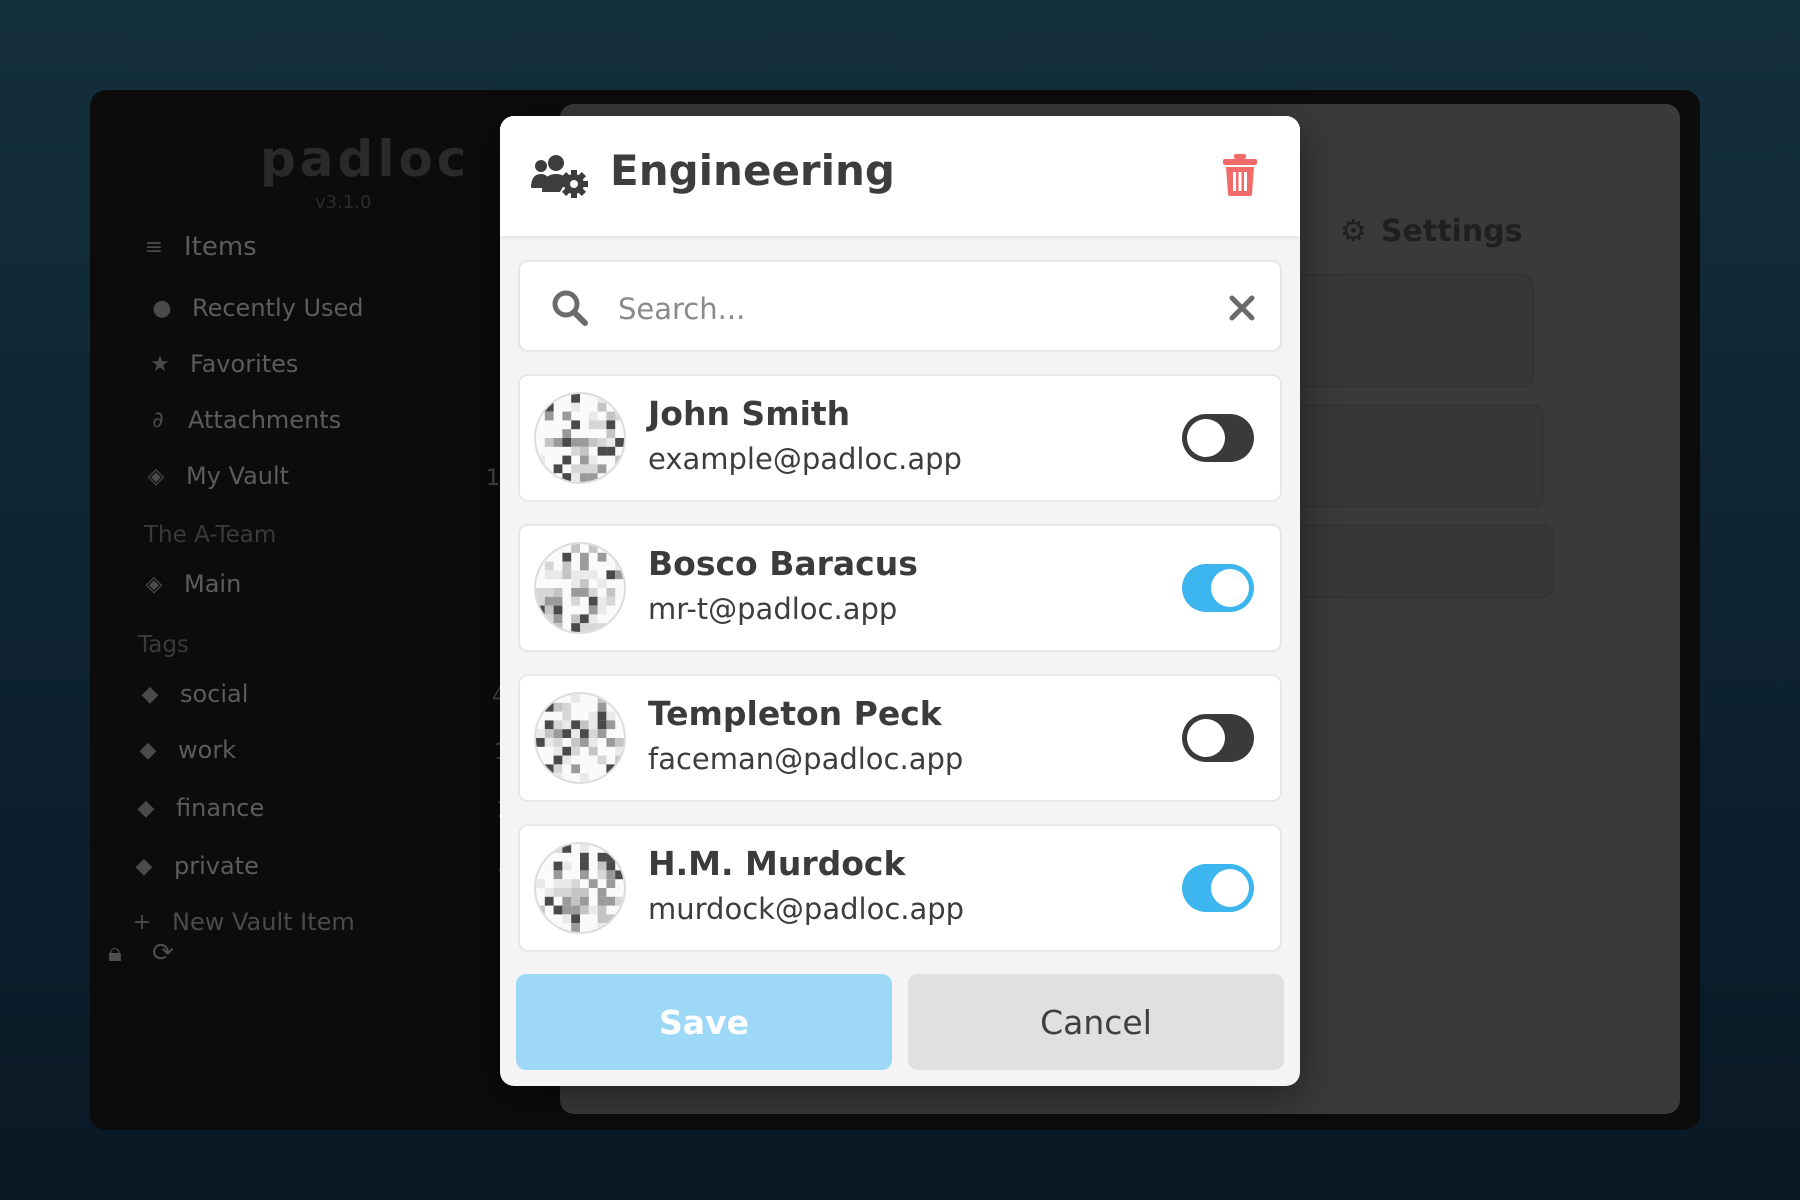 This screenshot has height=1200, width=1800. What do you see at coordinates (752, 170) in the screenshot?
I see `dialog-title: Engineering` at bounding box center [752, 170].